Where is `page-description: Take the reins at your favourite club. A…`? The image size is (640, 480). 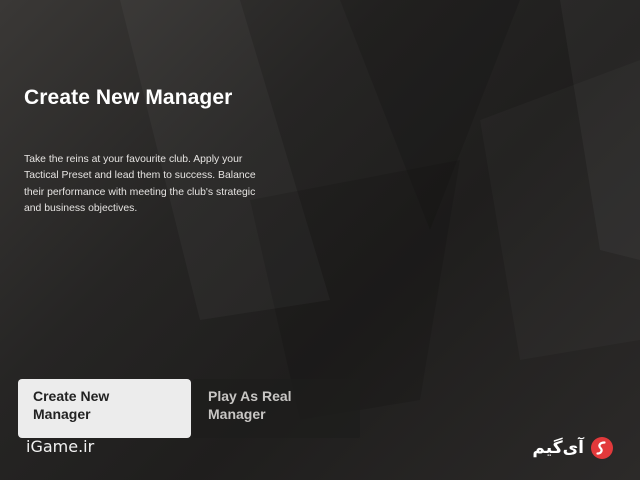 page-description: Take the reins at your favourite club. A… is located at coordinates (140, 184).